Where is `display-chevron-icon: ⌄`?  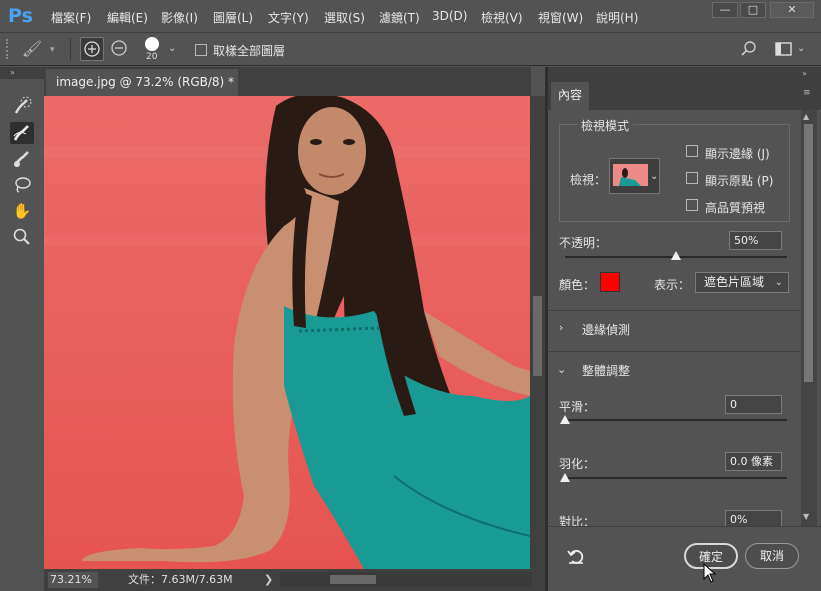 display-chevron-icon: ⌄ is located at coordinates (778, 282).